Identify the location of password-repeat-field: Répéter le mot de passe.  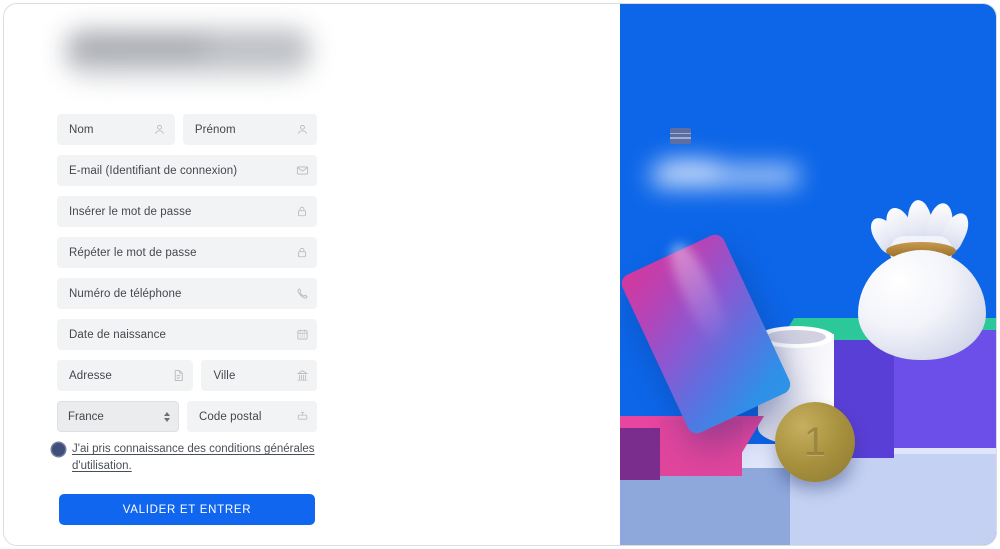
(187, 252).